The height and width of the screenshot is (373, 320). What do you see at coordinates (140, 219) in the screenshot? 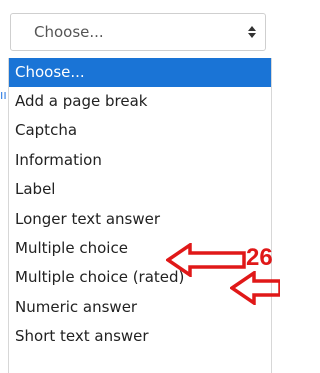
I see `option-longer-text-answer: Longer text answer` at bounding box center [140, 219].